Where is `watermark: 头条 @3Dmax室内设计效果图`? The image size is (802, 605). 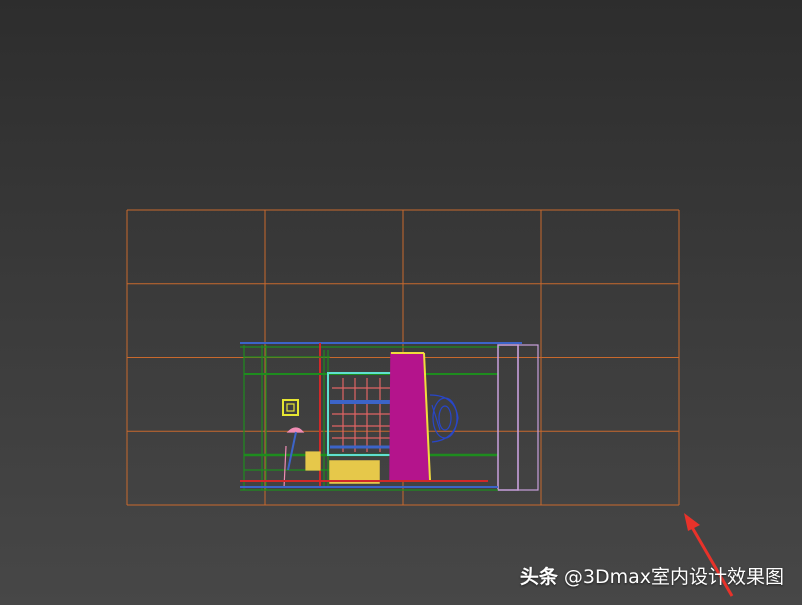
watermark: 头条 @3Dmax室内设计效果图 is located at coordinates (652, 575).